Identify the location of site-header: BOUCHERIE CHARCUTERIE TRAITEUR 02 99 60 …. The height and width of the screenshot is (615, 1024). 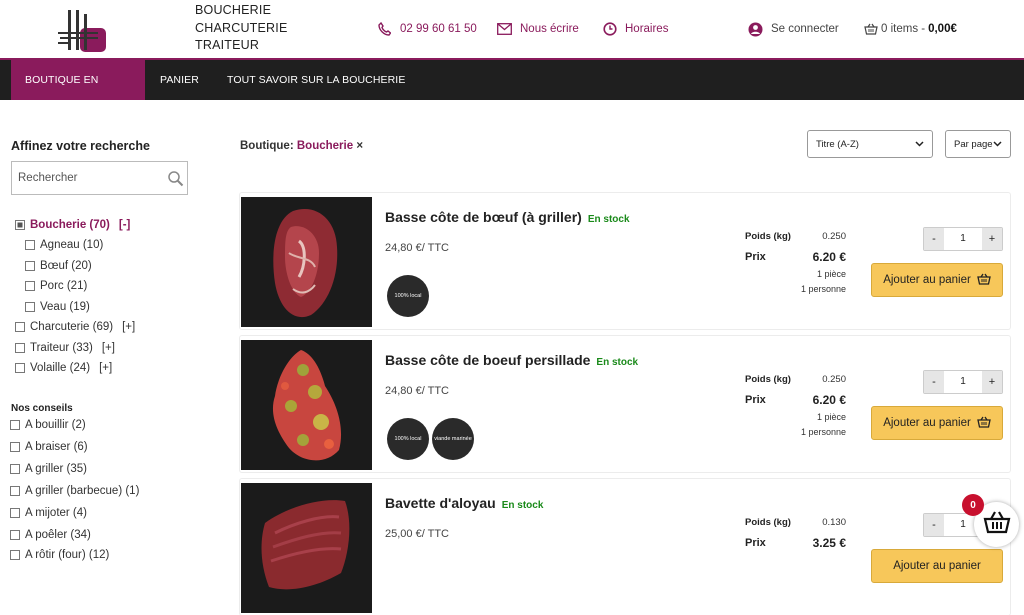
(512, 30).